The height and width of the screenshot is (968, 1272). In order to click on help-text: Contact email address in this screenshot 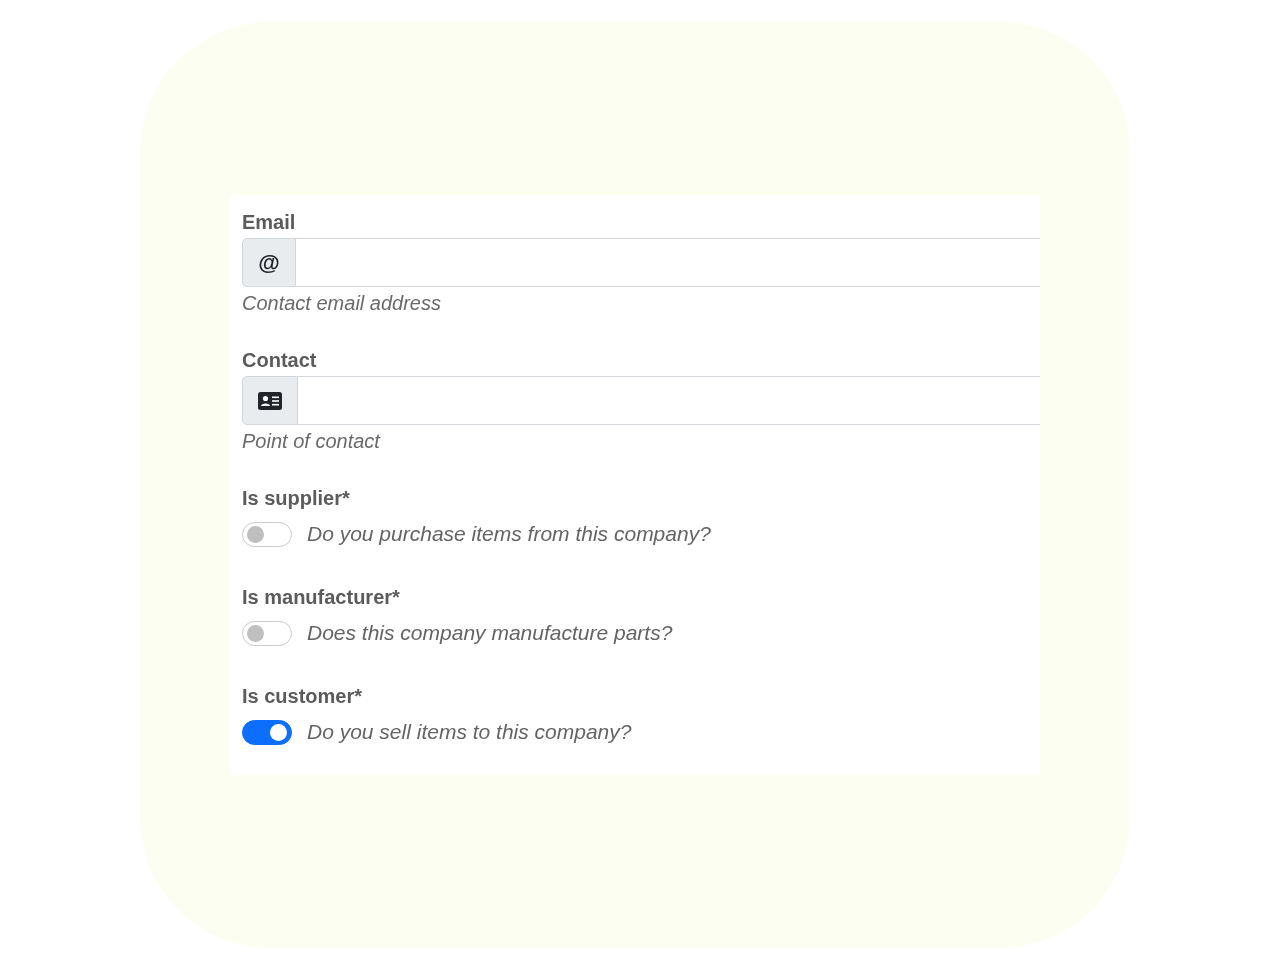, I will do `click(341, 303)`.